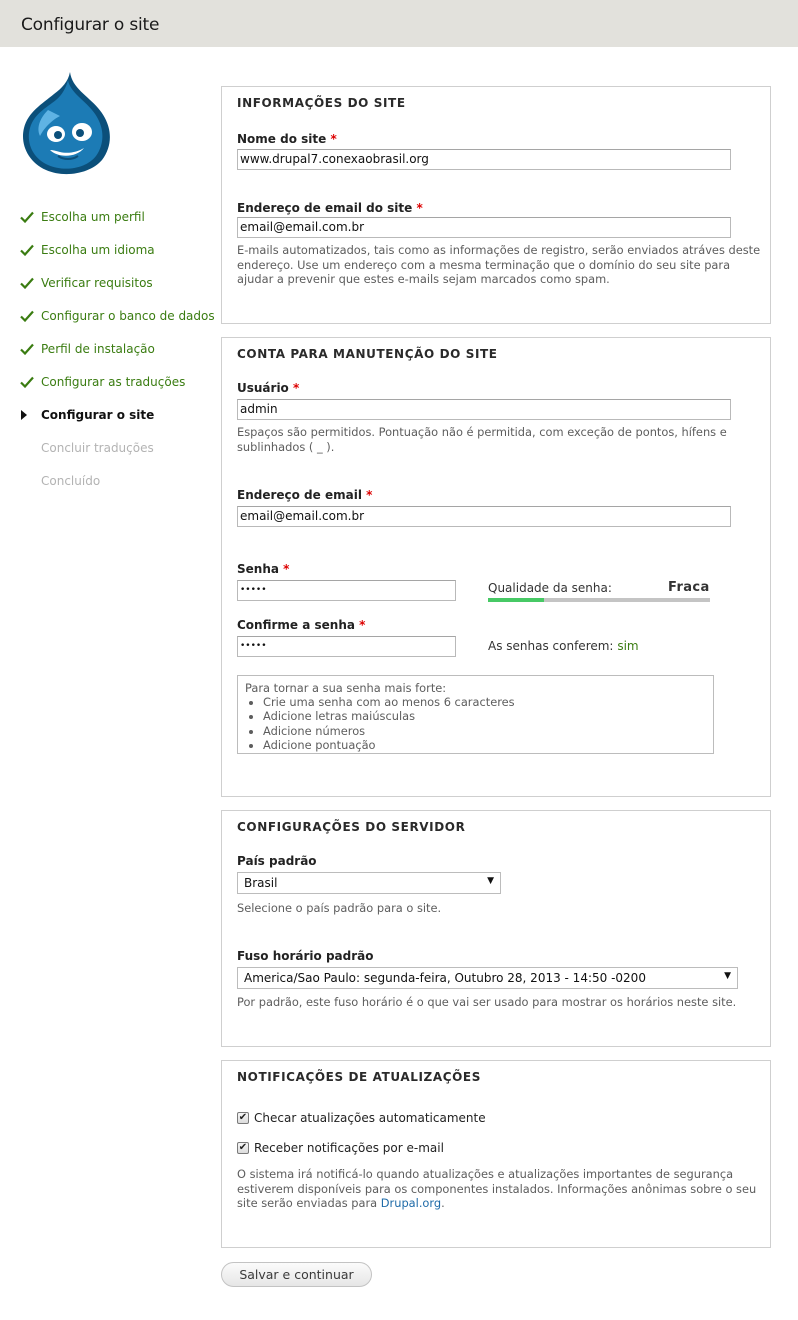  I want to click on password-strength-bar, so click(599, 600).